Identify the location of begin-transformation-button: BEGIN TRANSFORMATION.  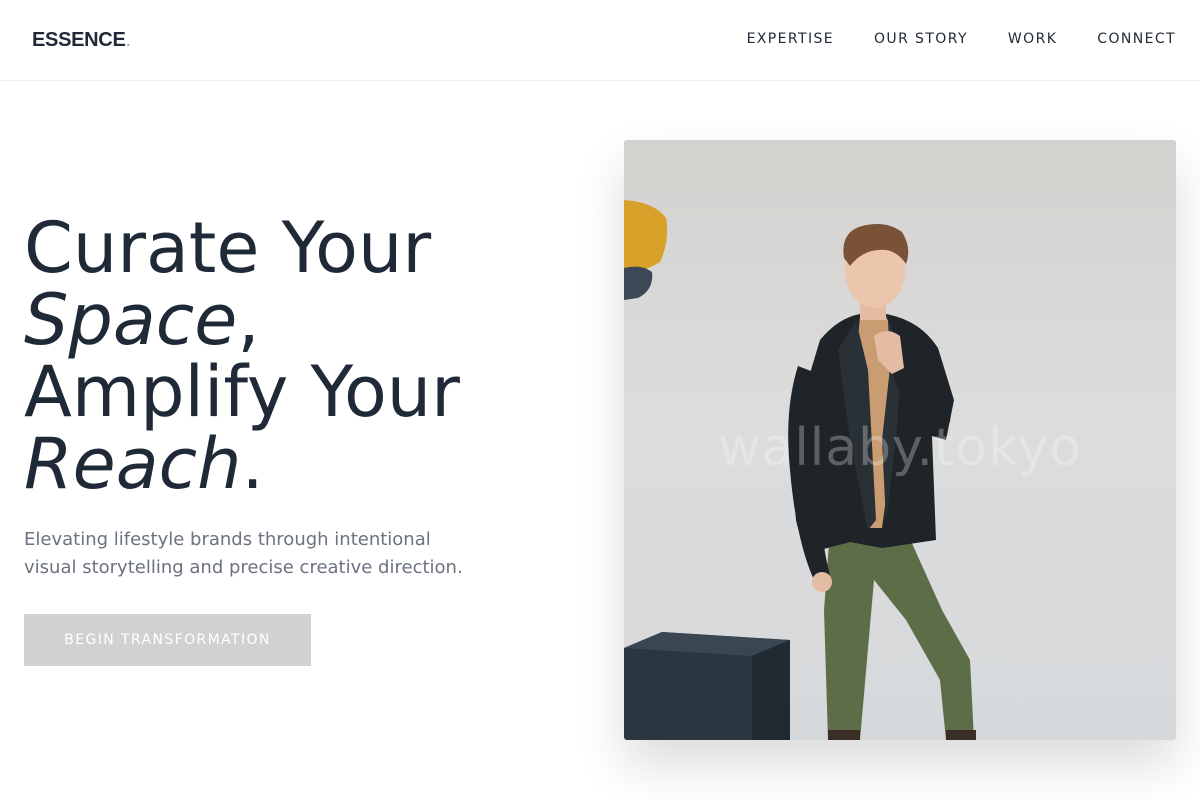
(167, 640).